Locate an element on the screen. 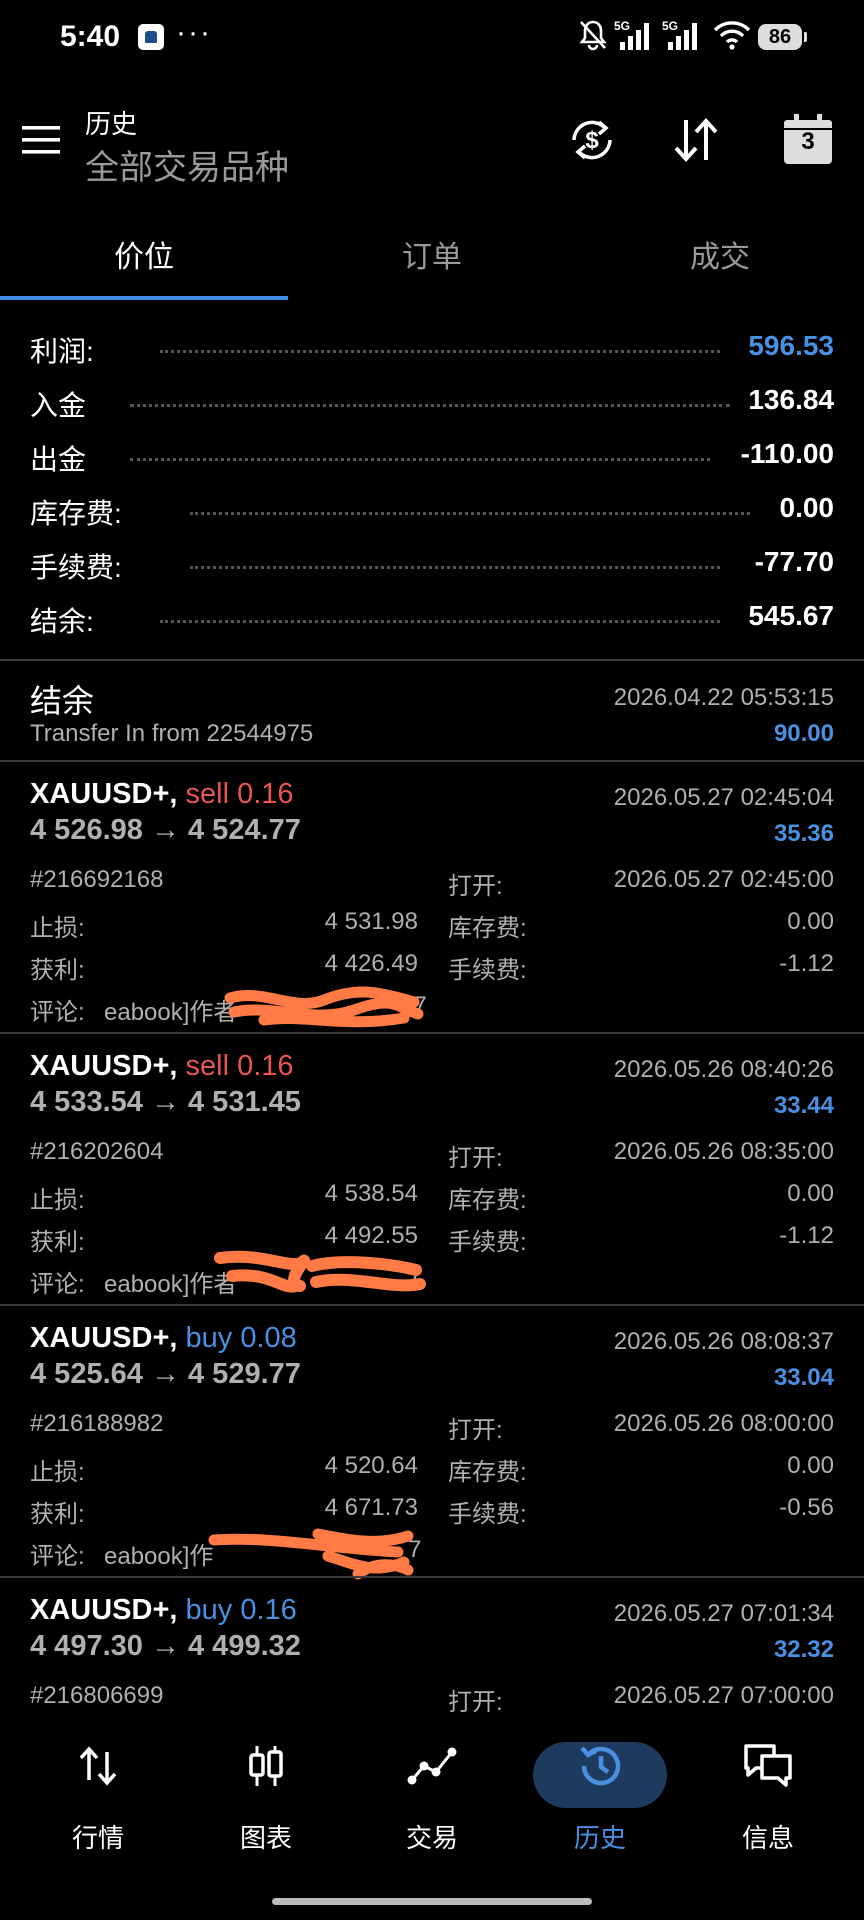 Image resolution: width=864 pixels, height=1920 pixels. deal-commission-value: -1.12 is located at coordinates (806, 1235).